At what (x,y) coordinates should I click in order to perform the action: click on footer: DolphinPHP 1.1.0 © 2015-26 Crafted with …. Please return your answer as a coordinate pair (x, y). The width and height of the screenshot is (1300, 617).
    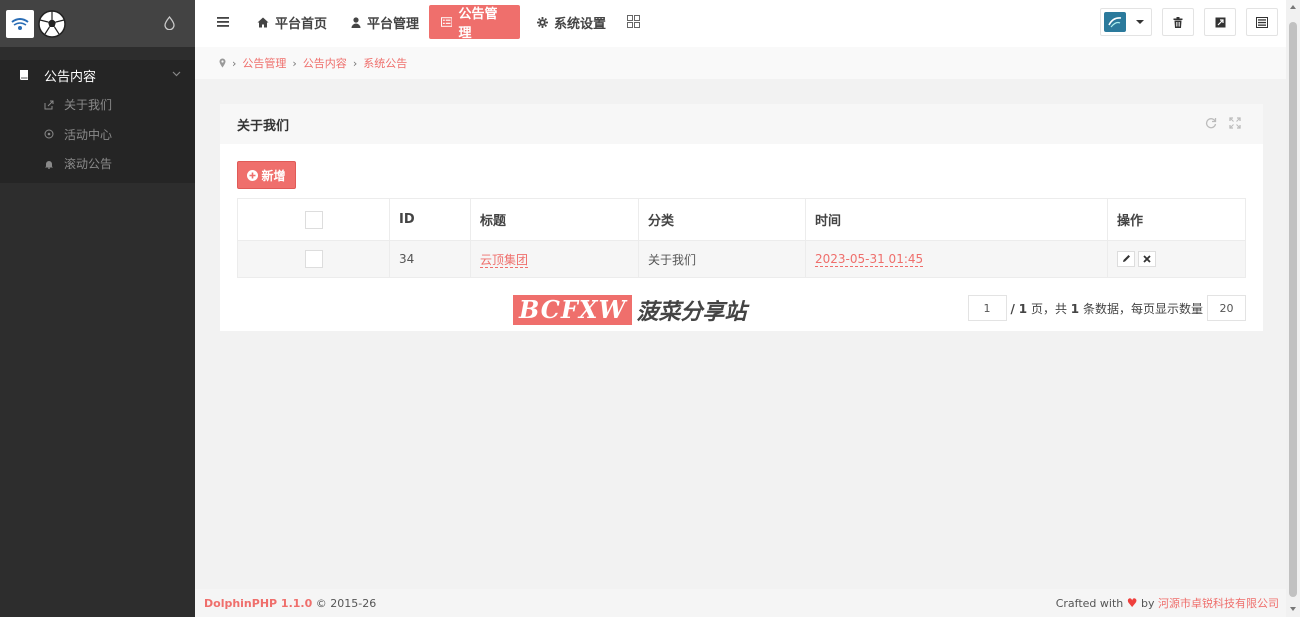
    Looking at the image, I should click on (740, 603).